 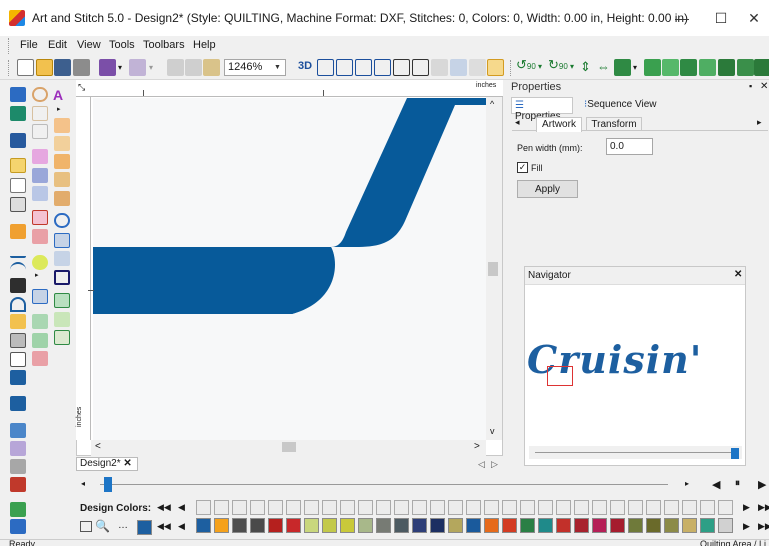 What do you see at coordinates (18, 377) in the screenshot?
I see `fill-color-icon` at bounding box center [18, 377].